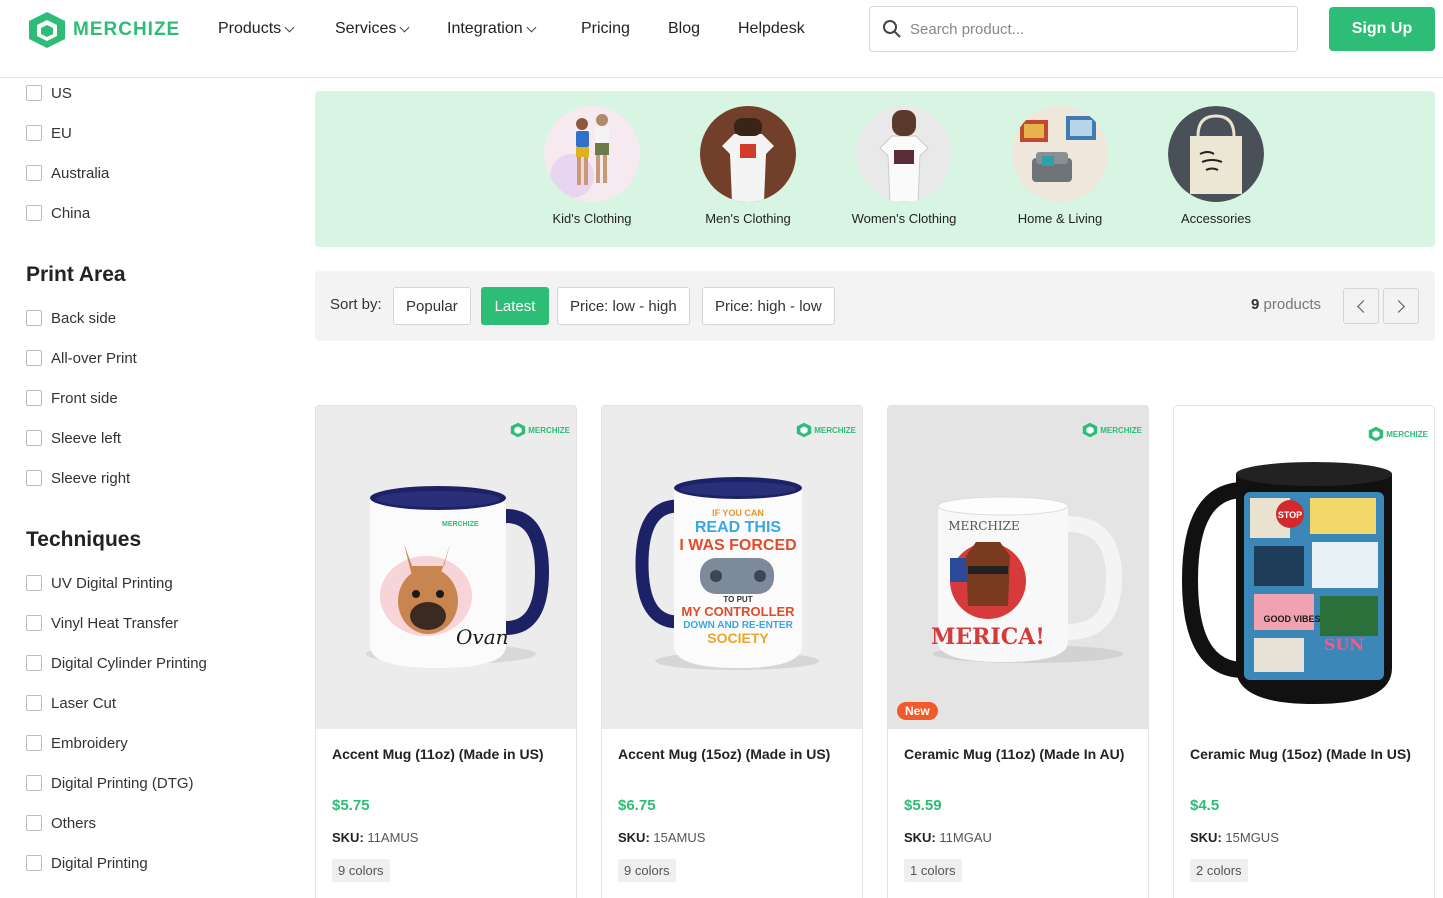  Describe the element at coordinates (738, 638) in the screenshot. I see `mug-print-text: SOCIETY` at that location.